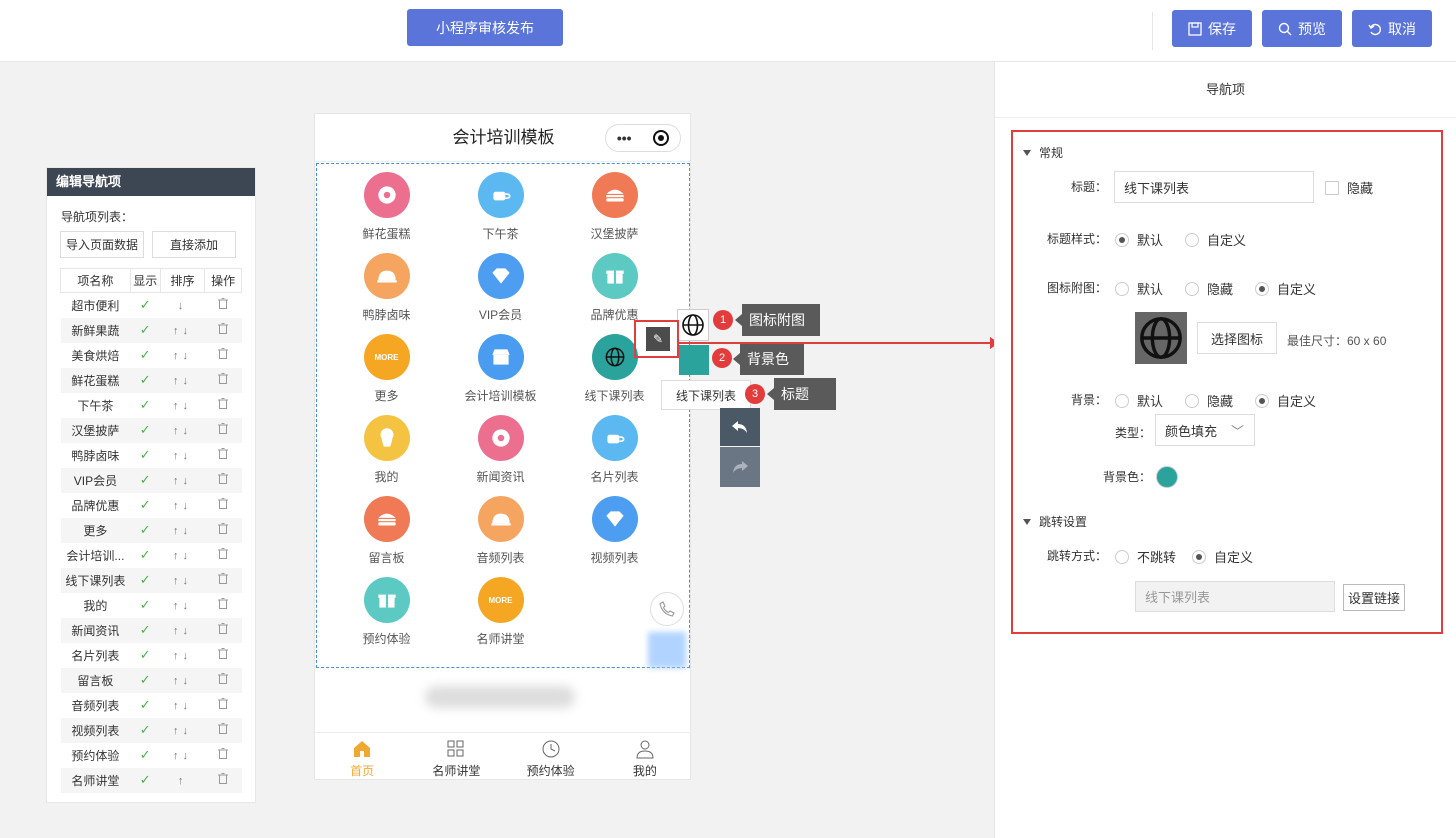 The image size is (1456, 838). What do you see at coordinates (1235, 596) in the screenshot?
I see `link-input: 线下课列表` at bounding box center [1235, 596].